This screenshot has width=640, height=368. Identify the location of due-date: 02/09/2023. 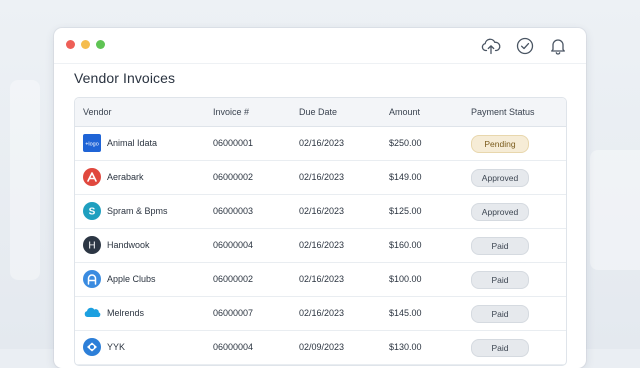
(322, 347).